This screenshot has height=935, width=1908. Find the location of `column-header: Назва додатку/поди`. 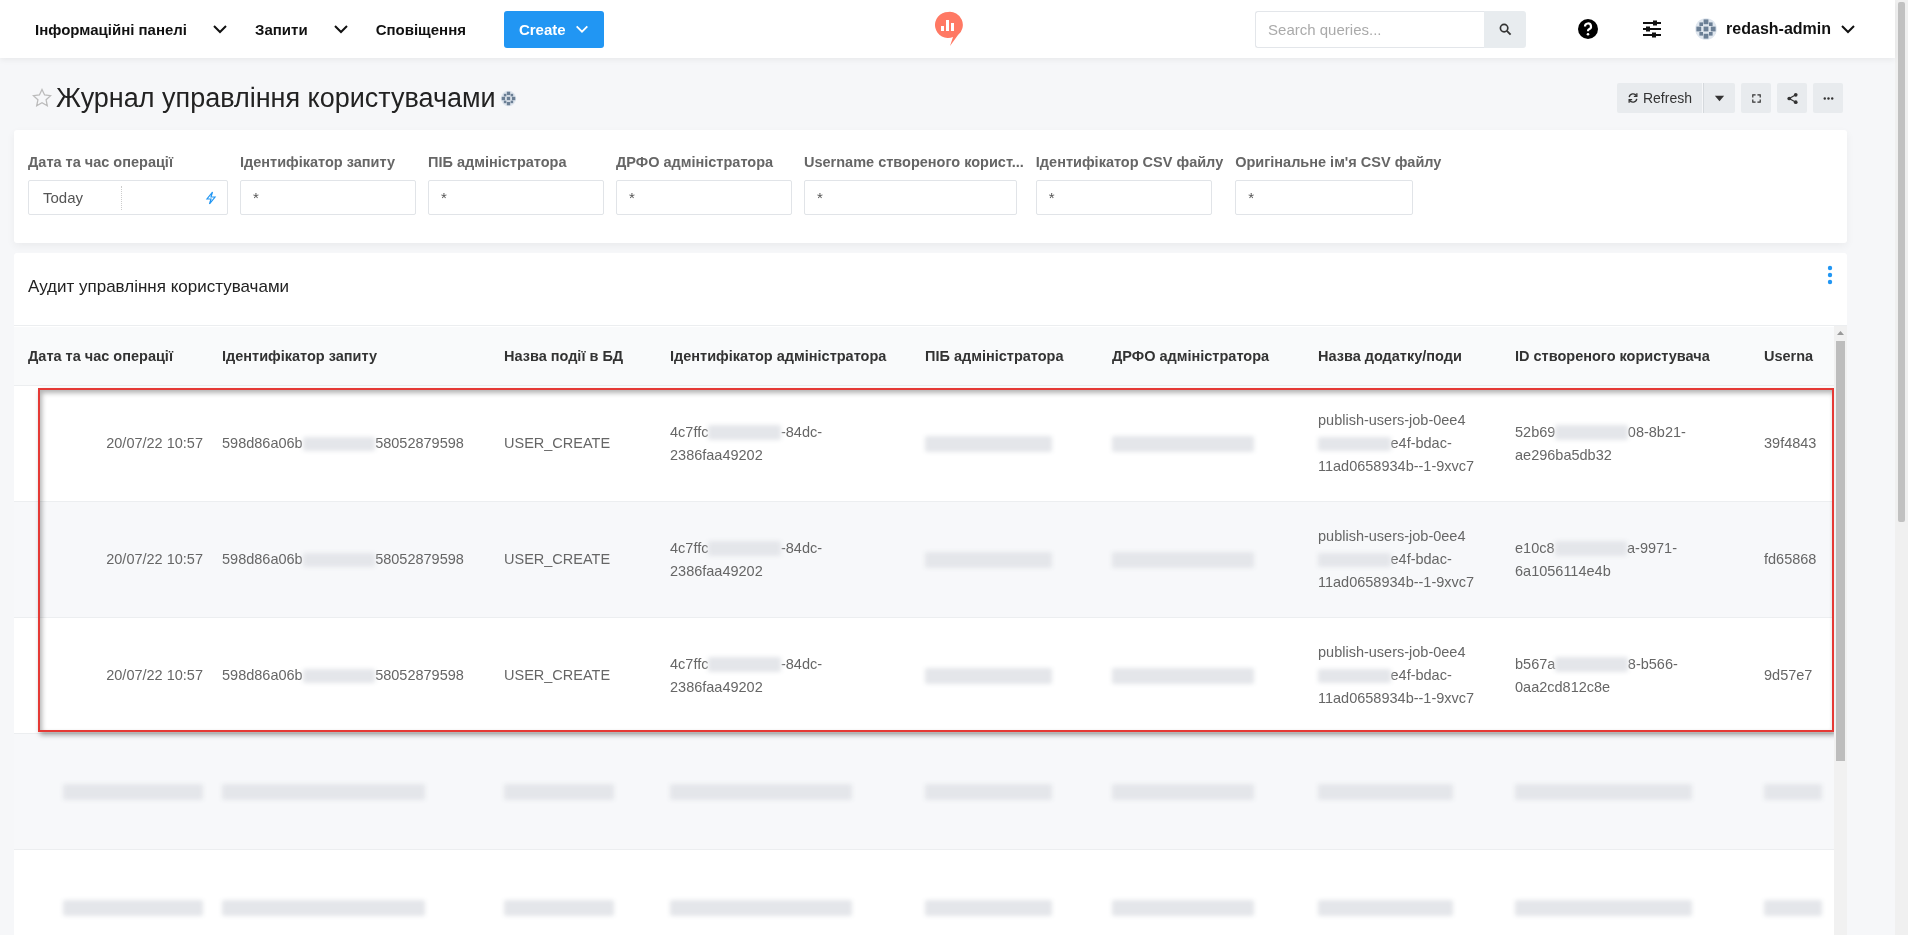

column-header: Назва додатку/поди is located at coordinates (1402, 356).